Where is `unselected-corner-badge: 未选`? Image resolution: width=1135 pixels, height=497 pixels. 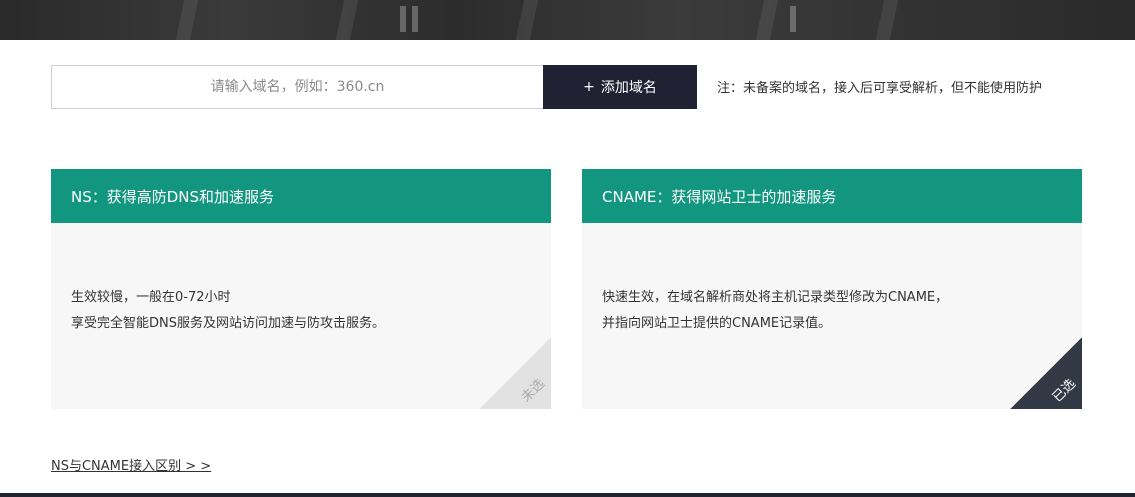
unselected-corner-badge: 未选 is located at coordinates (515, 373).